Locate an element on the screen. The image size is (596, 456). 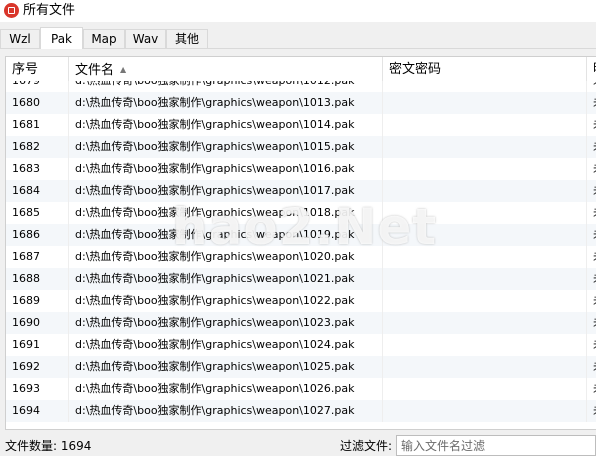
column-header-password: 密文密码 is located at coordinates (485, 69).